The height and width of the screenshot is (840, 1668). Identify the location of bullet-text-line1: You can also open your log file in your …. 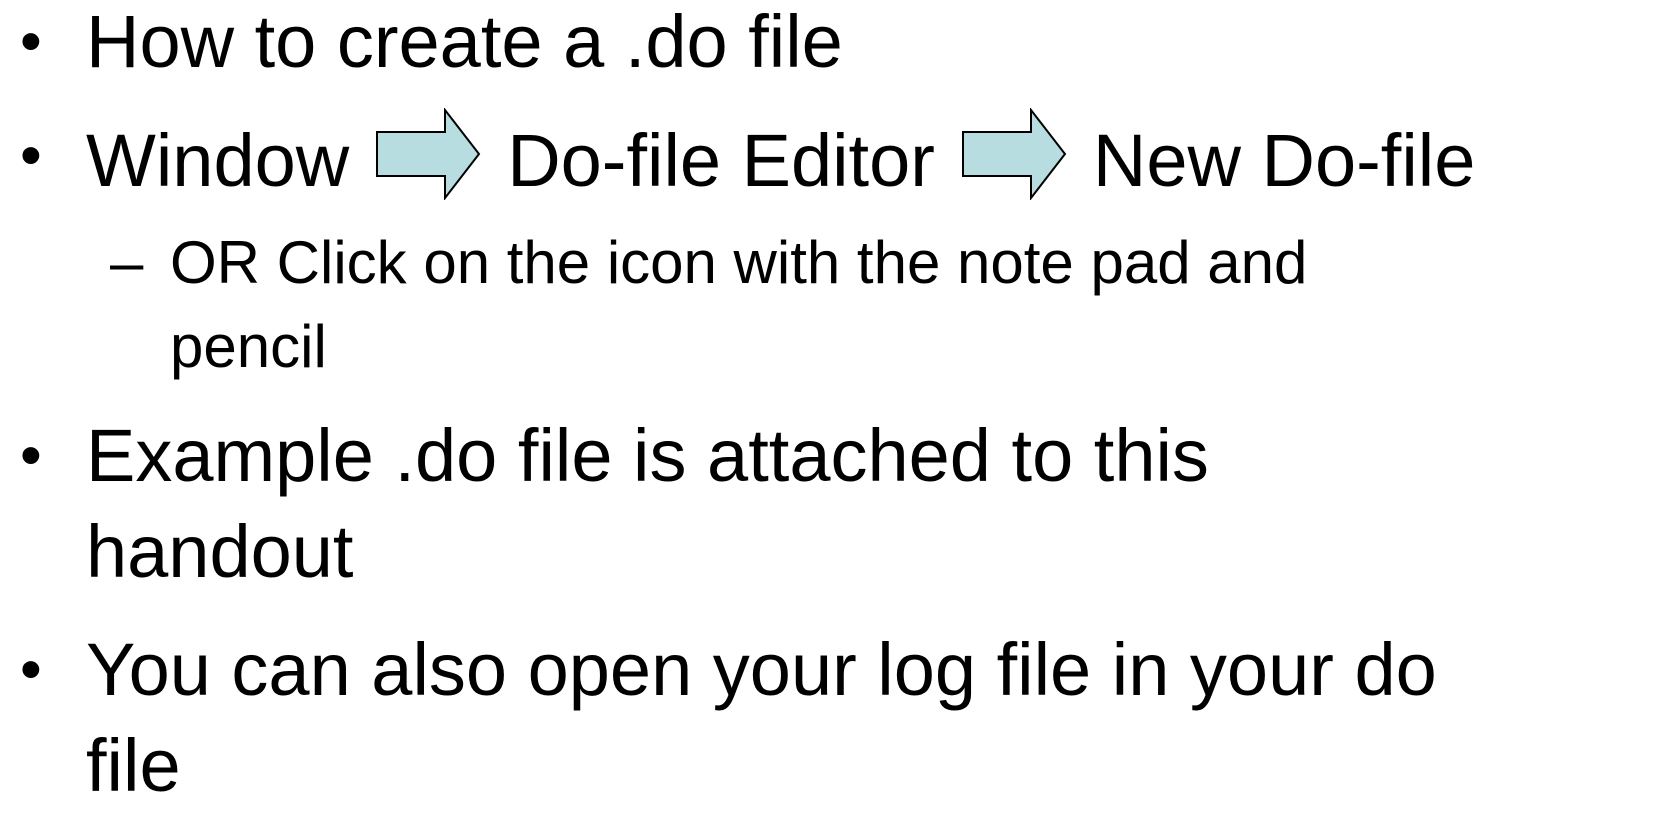
(761, 669).